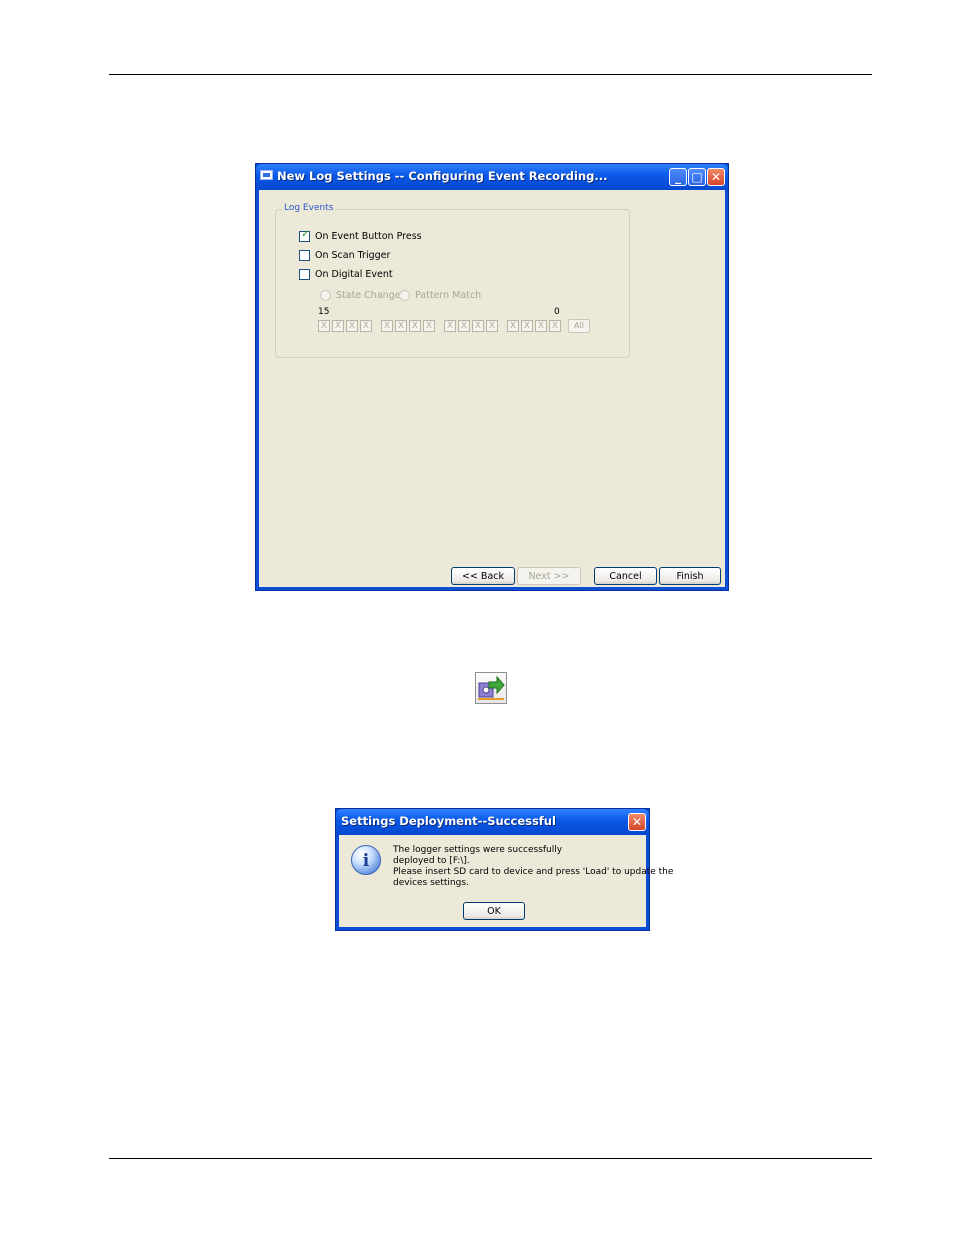 This screenshot has height=1235, width=954. I want to click on bit-box-2: X, so click(527, 326).